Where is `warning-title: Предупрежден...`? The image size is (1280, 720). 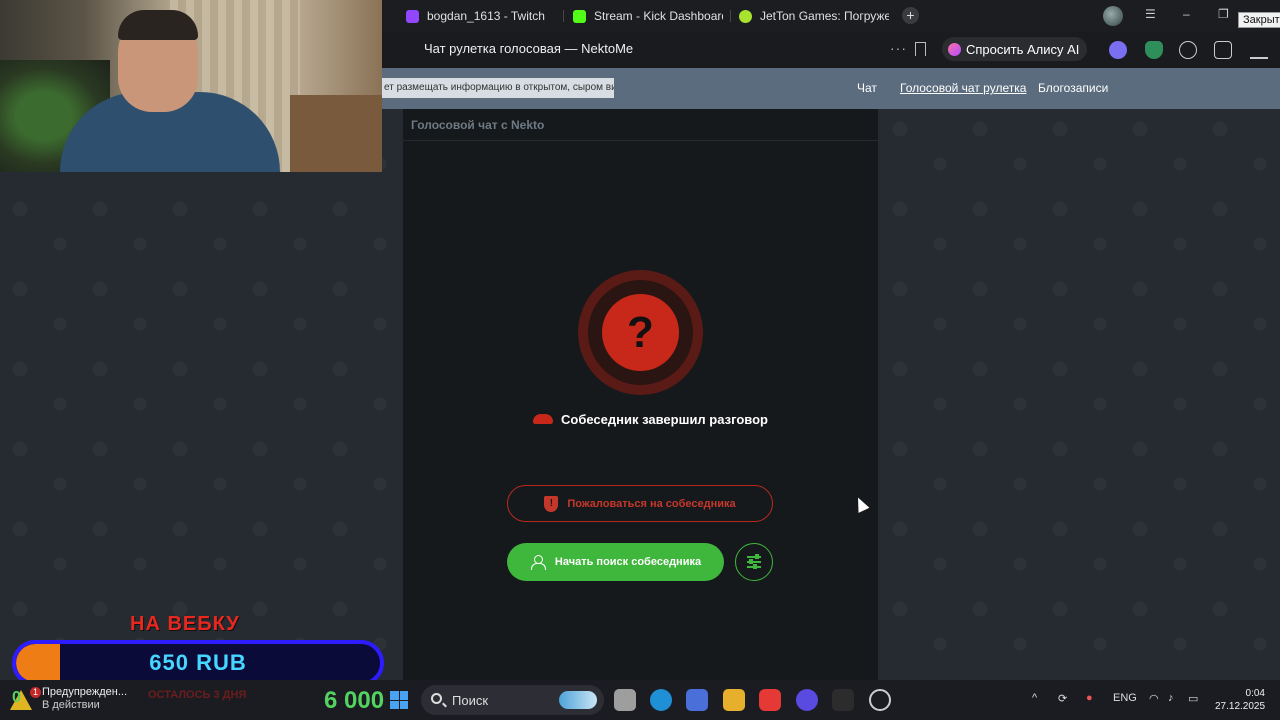
warning-title: Предупрежден... is located at coordinates (85, 692).